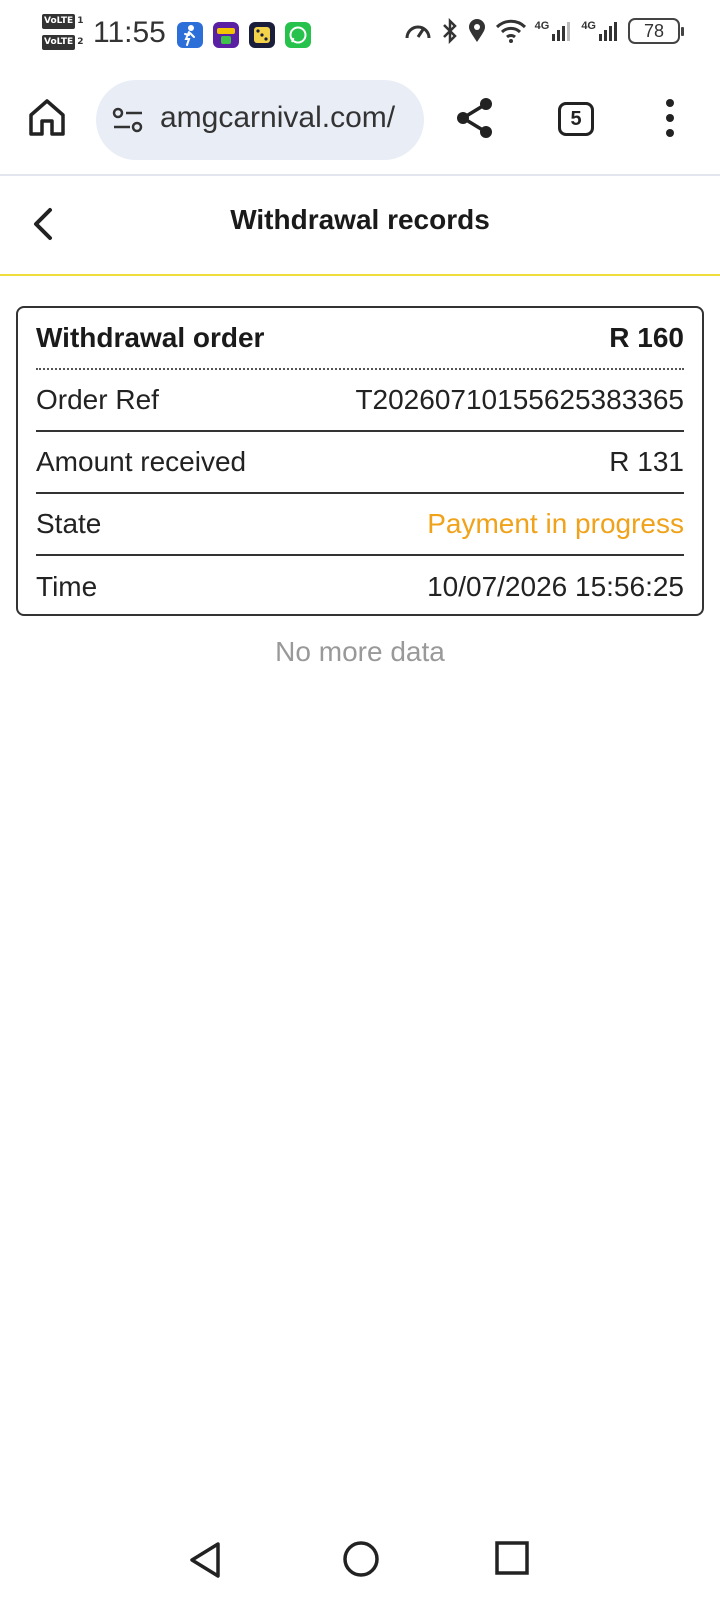 The width and height of the screenshot is (720, 1600). What do you see at coordinates (150, 337) in the screenshot?
I see `record-header-label: Withdrawal order` at bounding box center [150, 337].